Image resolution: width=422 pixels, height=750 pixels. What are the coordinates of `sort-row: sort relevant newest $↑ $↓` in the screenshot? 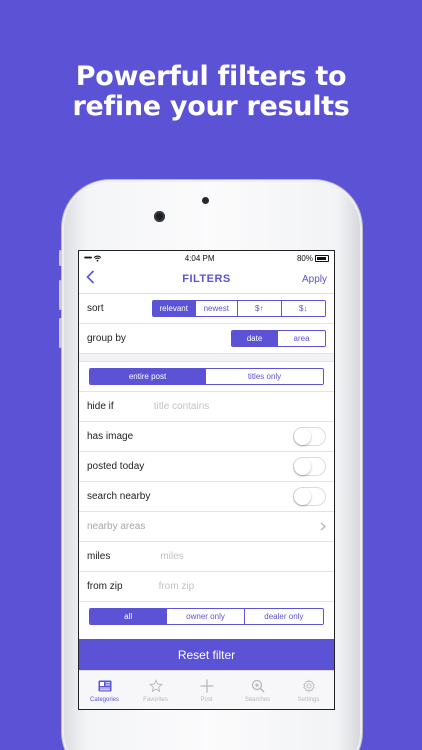 It's located at (206, 309).